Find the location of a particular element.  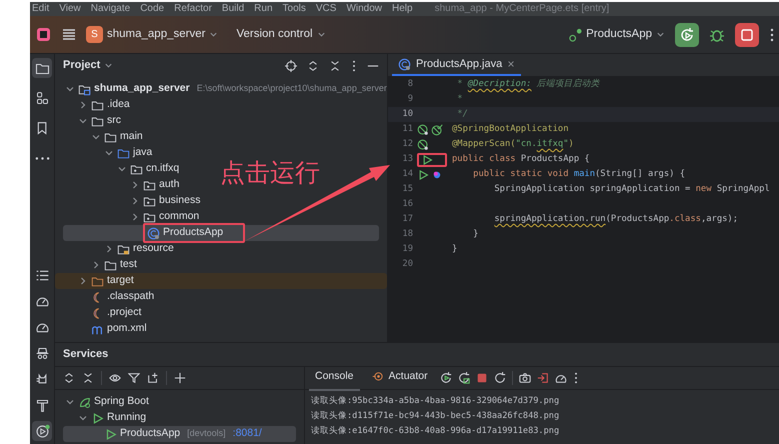

line-number: 10 is located at coordinates (407, 114).